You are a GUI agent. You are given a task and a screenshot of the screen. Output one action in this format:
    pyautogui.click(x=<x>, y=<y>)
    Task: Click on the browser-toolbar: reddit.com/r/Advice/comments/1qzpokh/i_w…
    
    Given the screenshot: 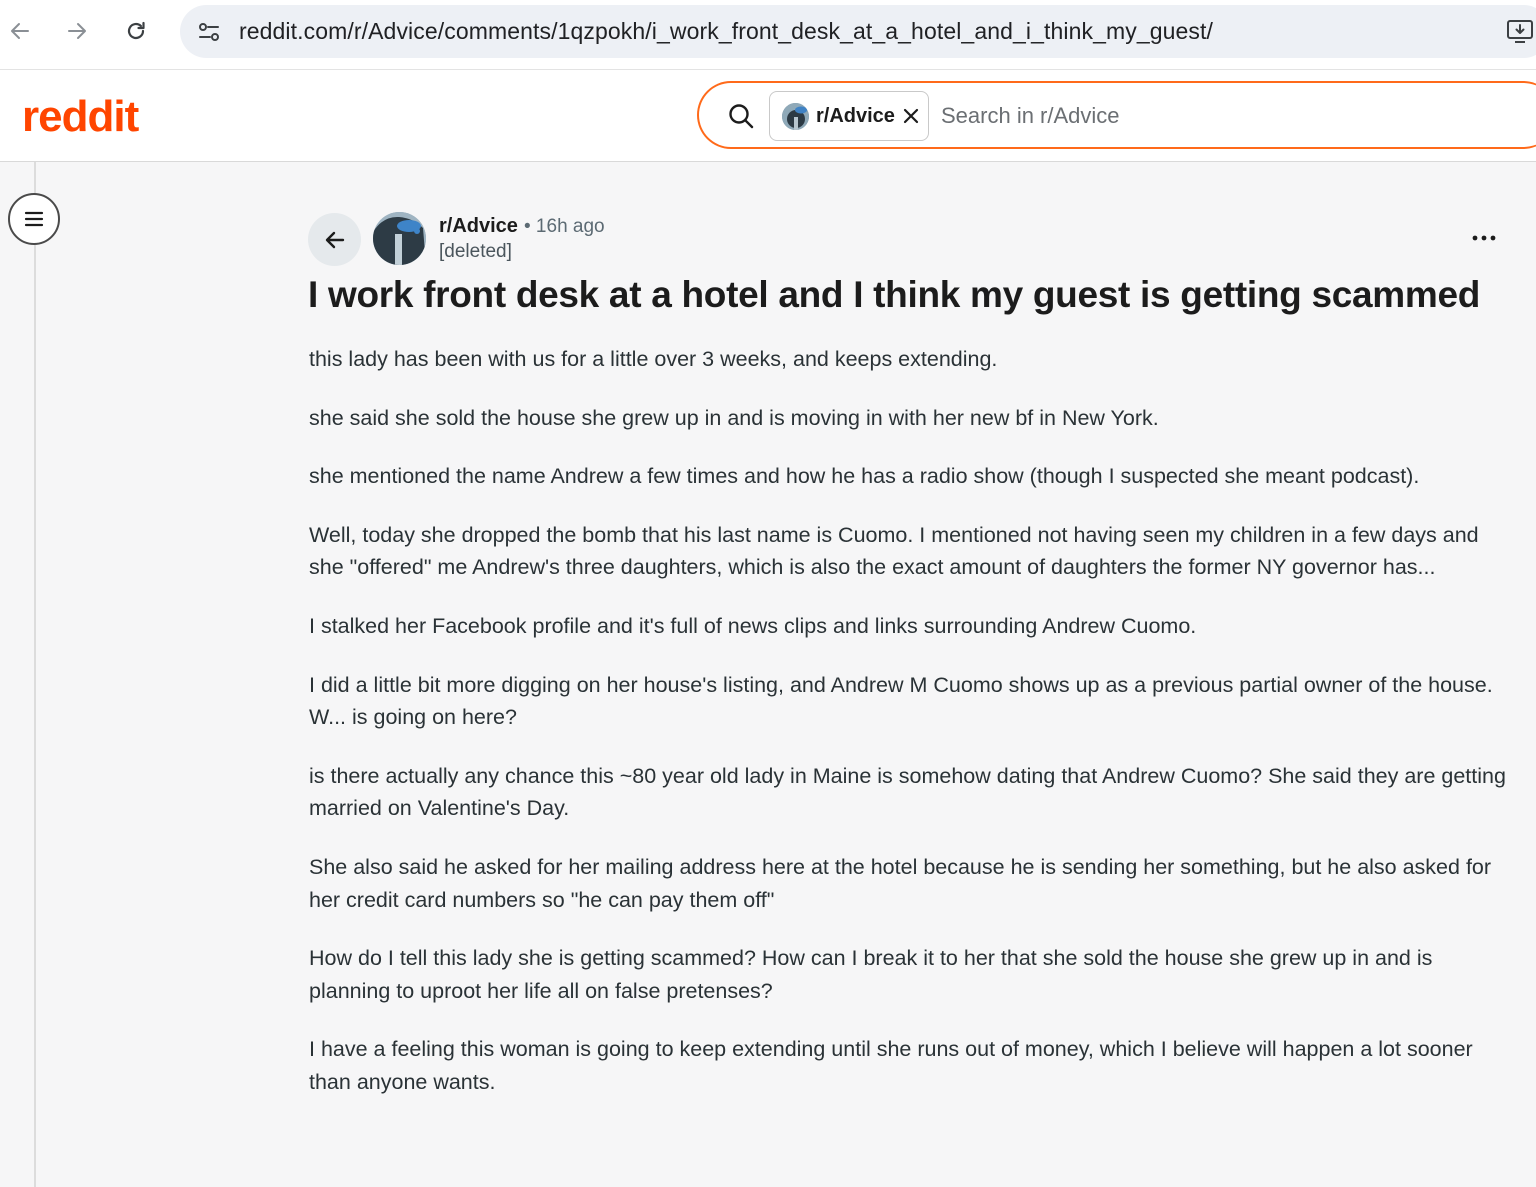 What is the action you would take?
    pyautogui.click(x=768, y=35)
    